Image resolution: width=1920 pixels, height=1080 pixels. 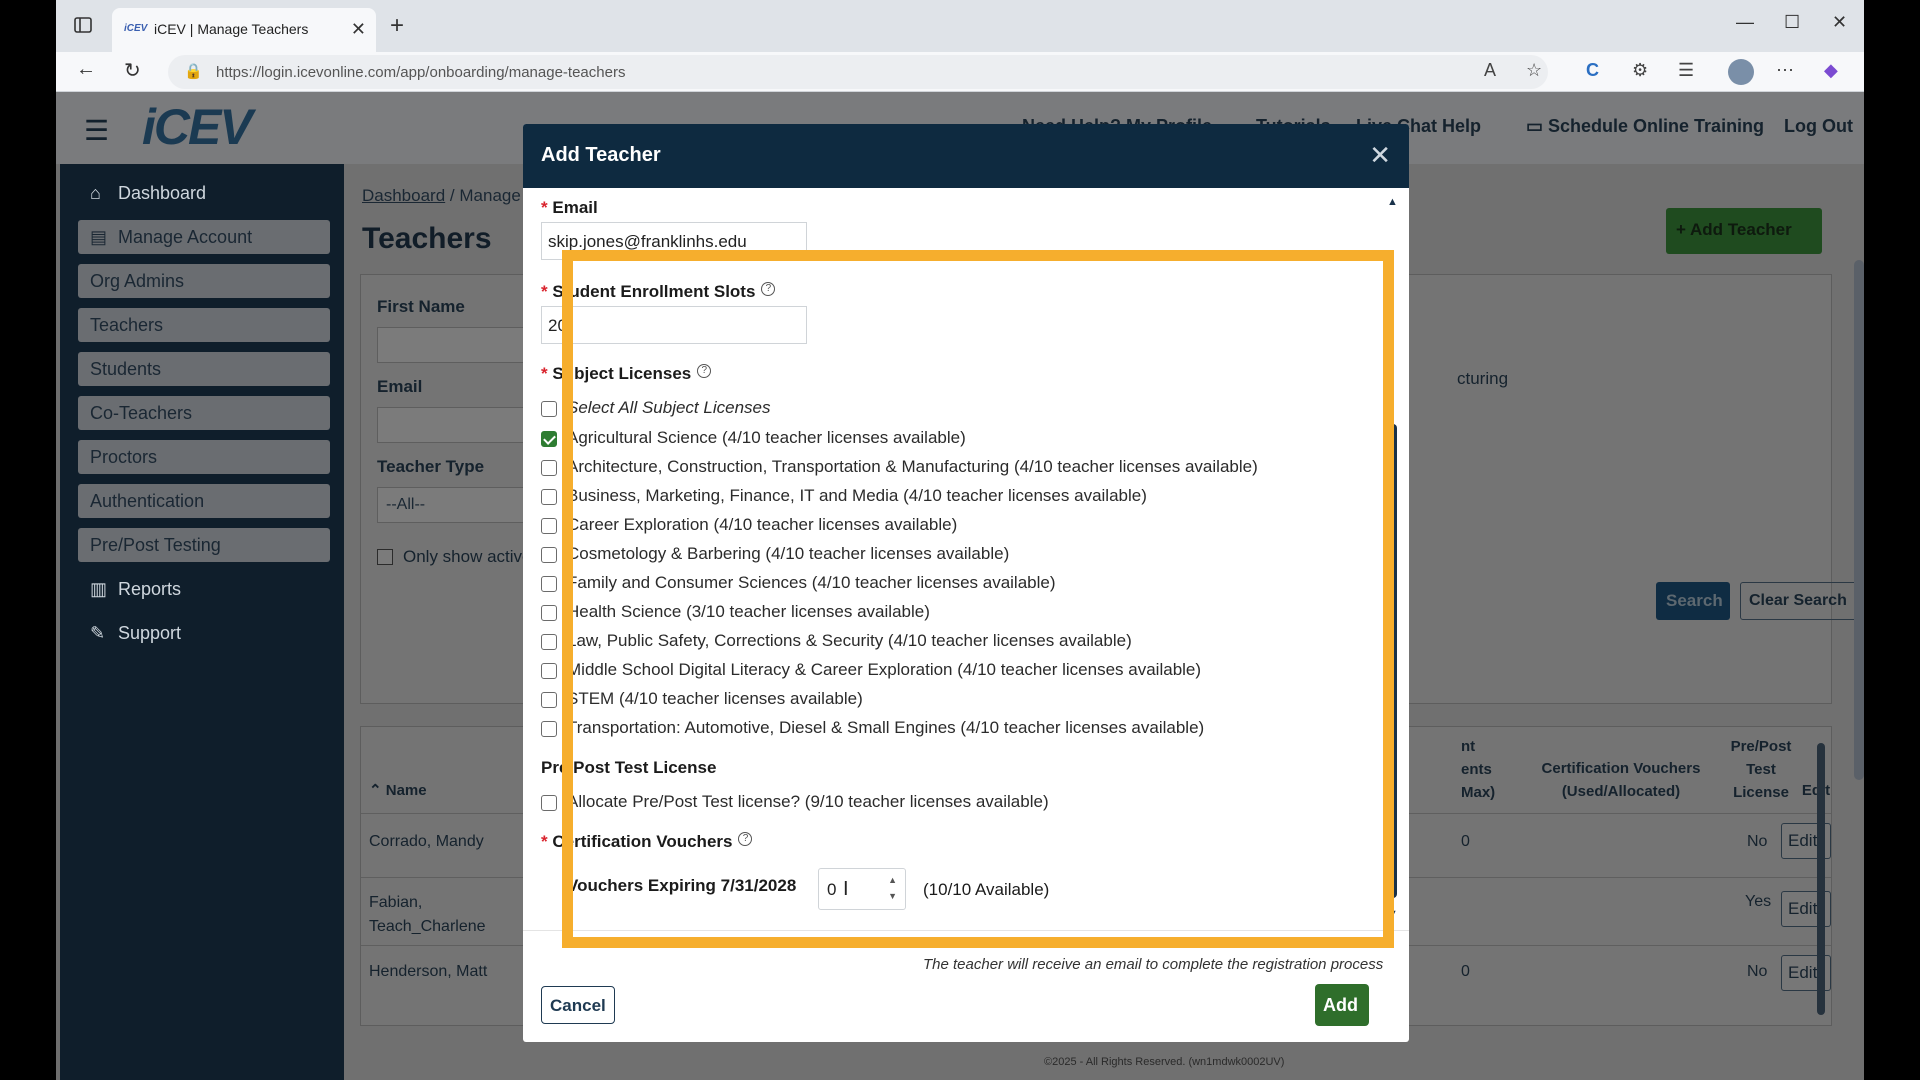 I want to click on teacher-type-label: Teacher Type, so click(x=431, y=466).